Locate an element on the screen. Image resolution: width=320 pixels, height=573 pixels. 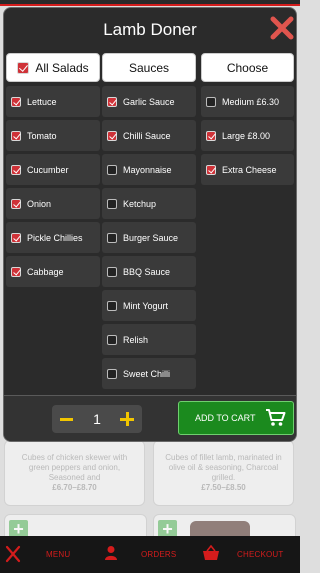
sauces-header: Sauces is located at coordinates (149, 67).